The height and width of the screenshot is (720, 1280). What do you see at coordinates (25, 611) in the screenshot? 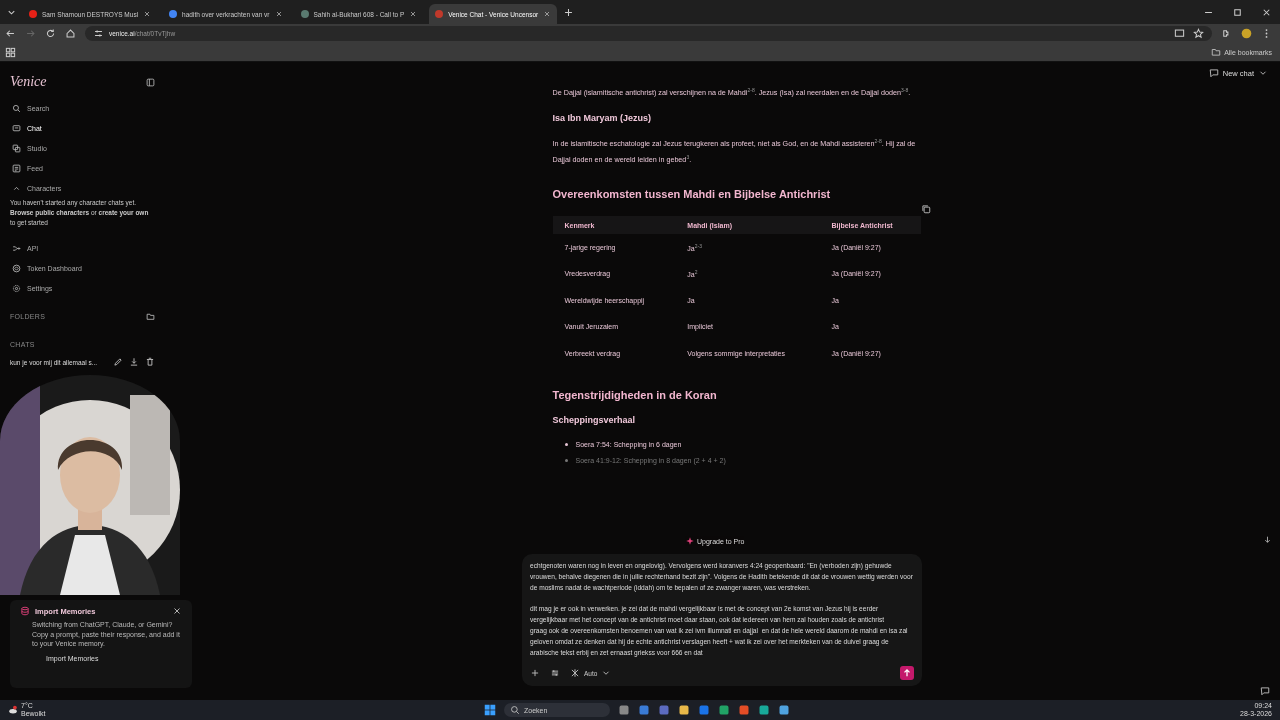
I see `database-icon` at bounding box center [25, 611].